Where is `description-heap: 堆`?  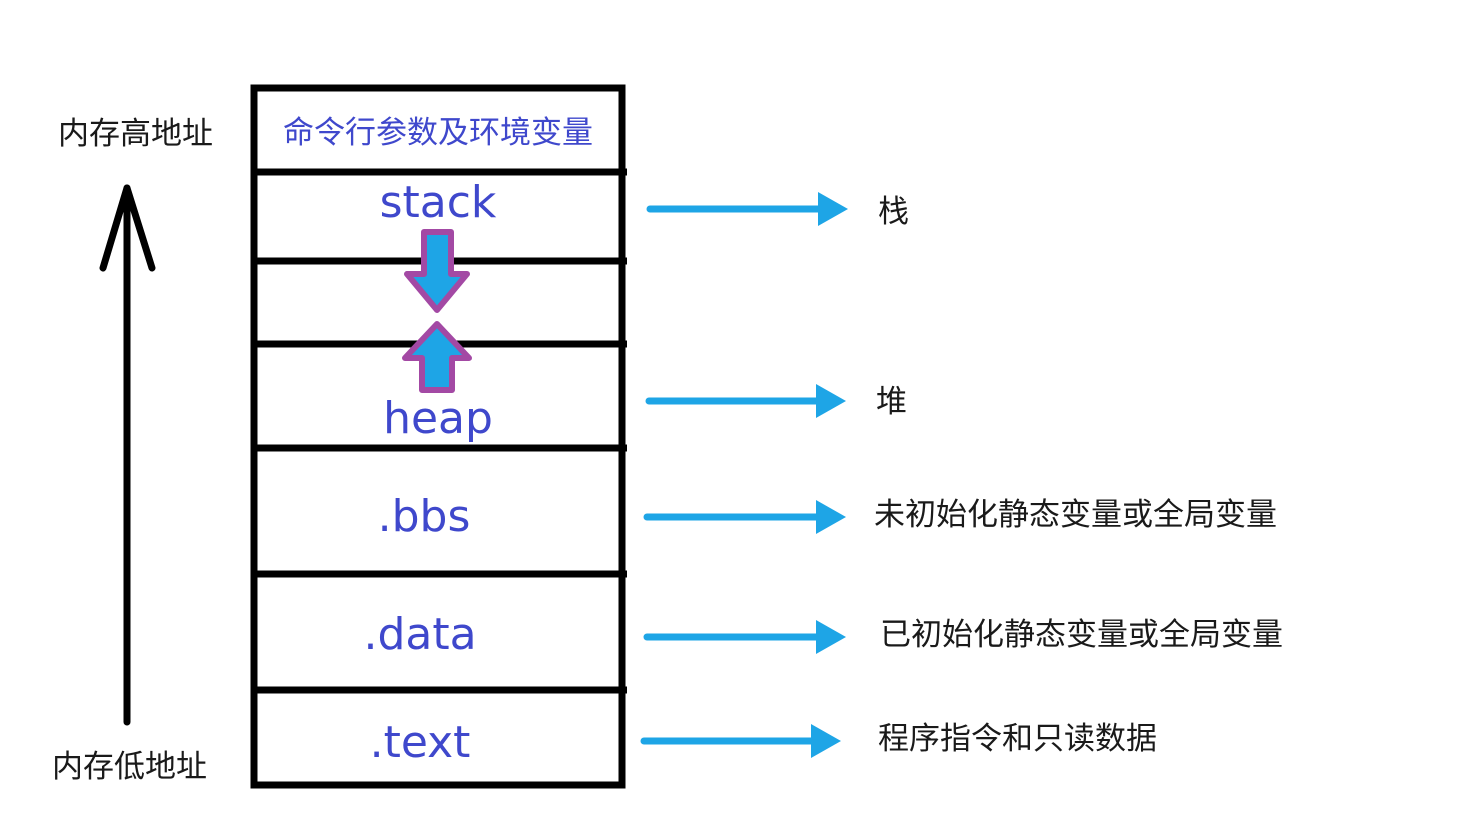 description-heap: 堆 is located at coordinates (891, 402).